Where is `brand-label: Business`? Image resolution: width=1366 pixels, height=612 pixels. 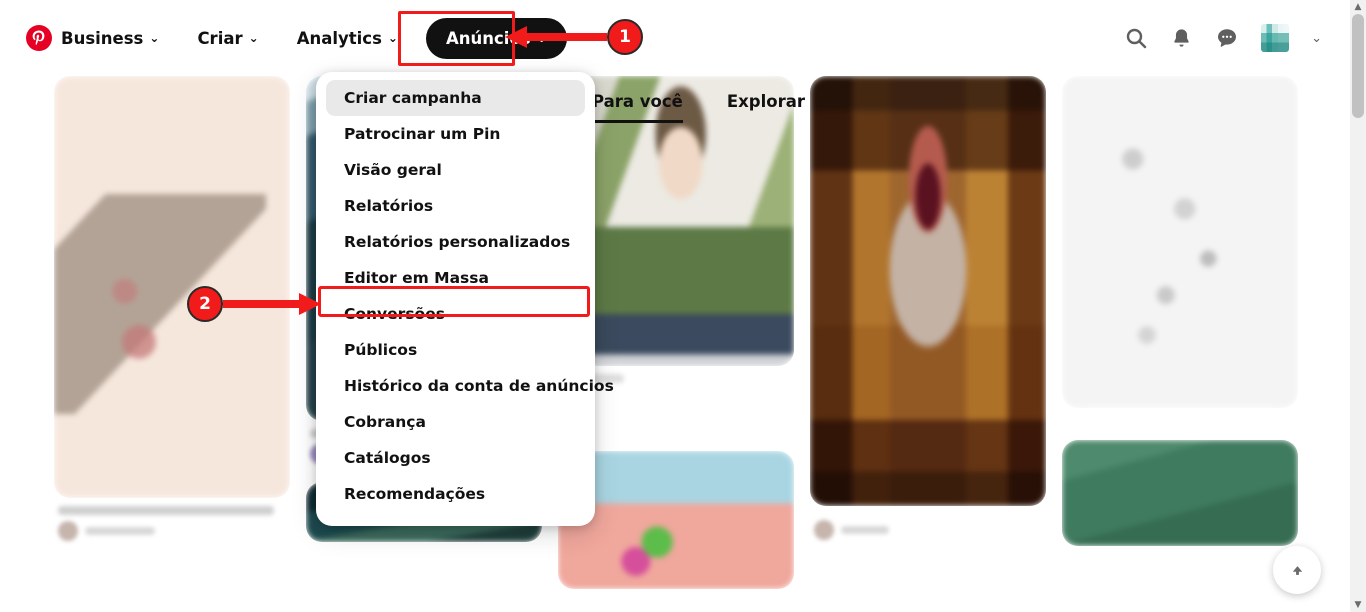
brand-label: Business is located at coordinates (102, 38).